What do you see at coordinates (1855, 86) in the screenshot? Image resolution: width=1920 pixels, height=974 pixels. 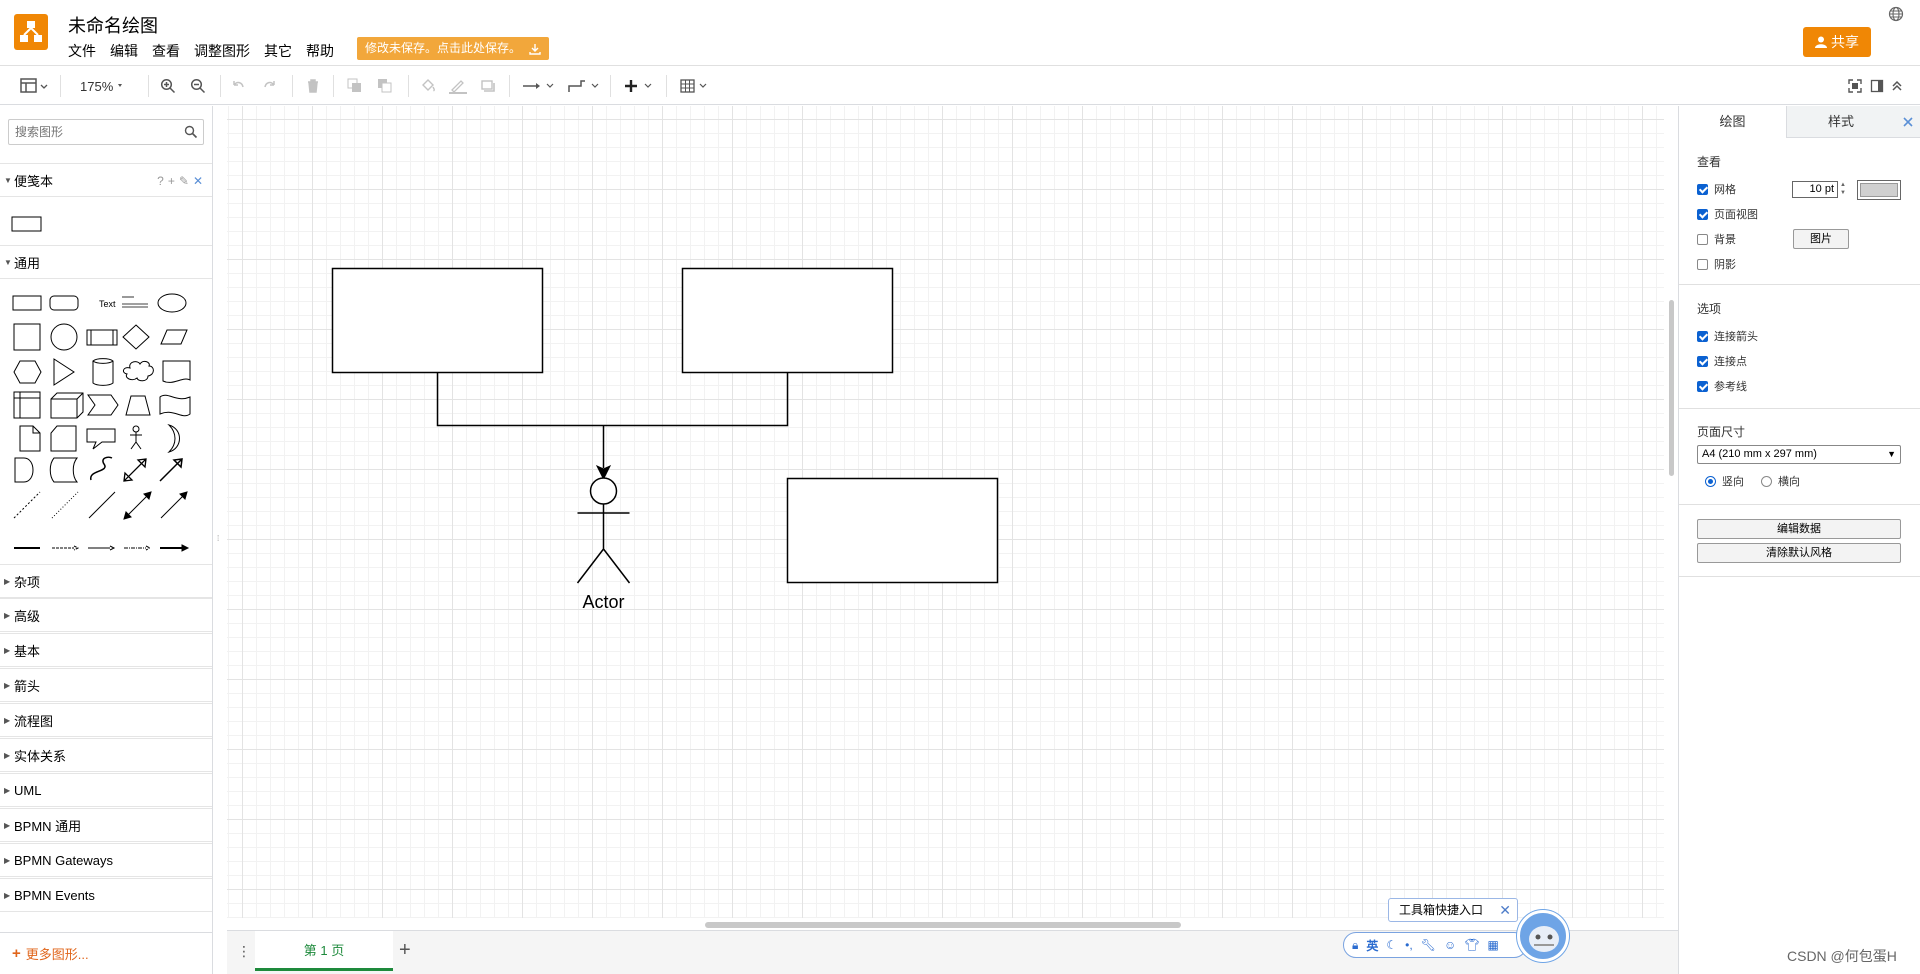 I see `fullscreen-button` at bounding box center [1855, 86].